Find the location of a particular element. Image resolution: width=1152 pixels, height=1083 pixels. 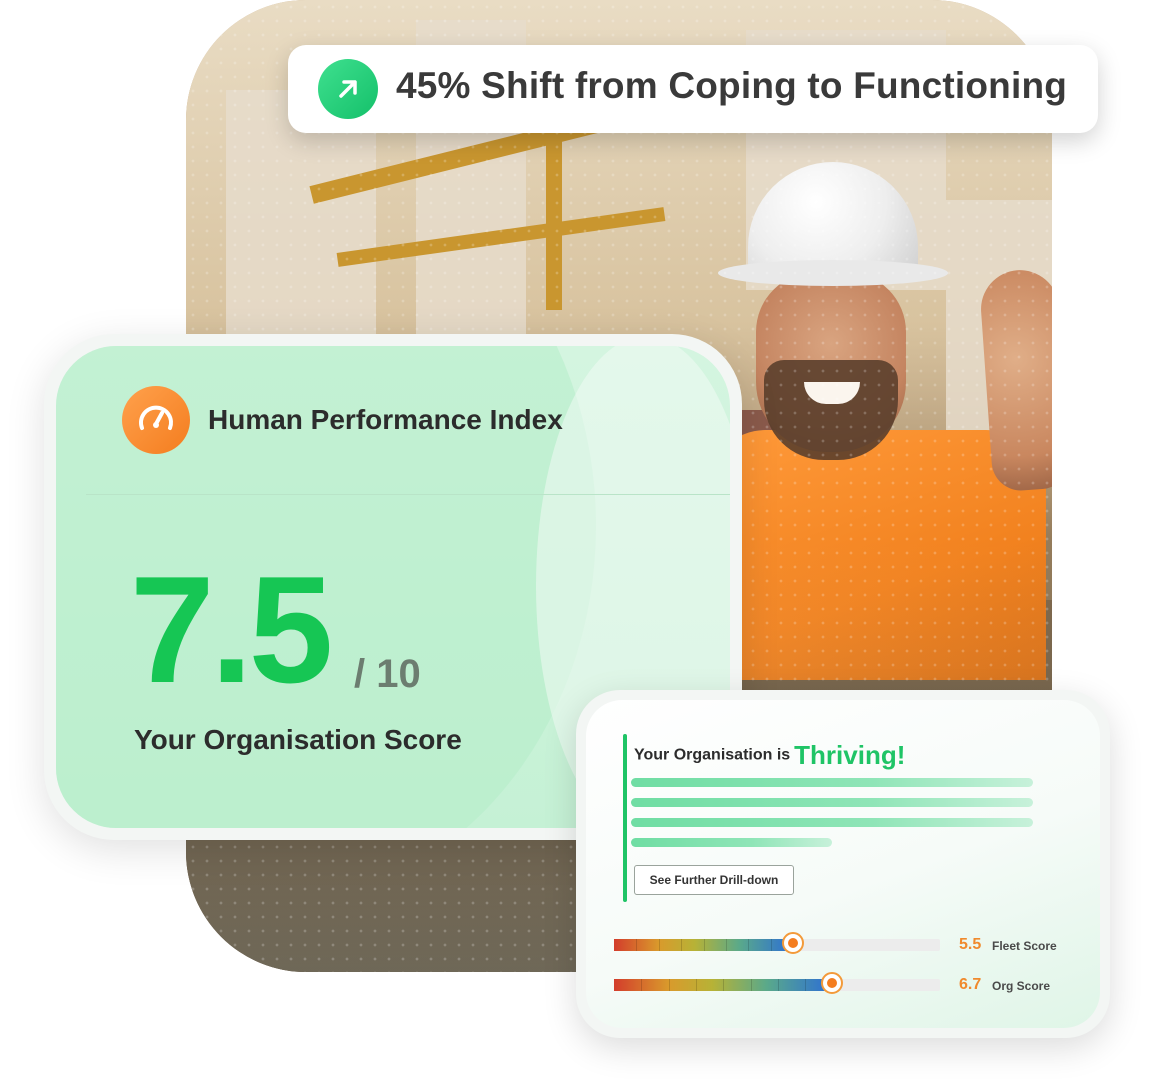

drill-down-button: See Further Drill-down is located at coordinates (714, 880).